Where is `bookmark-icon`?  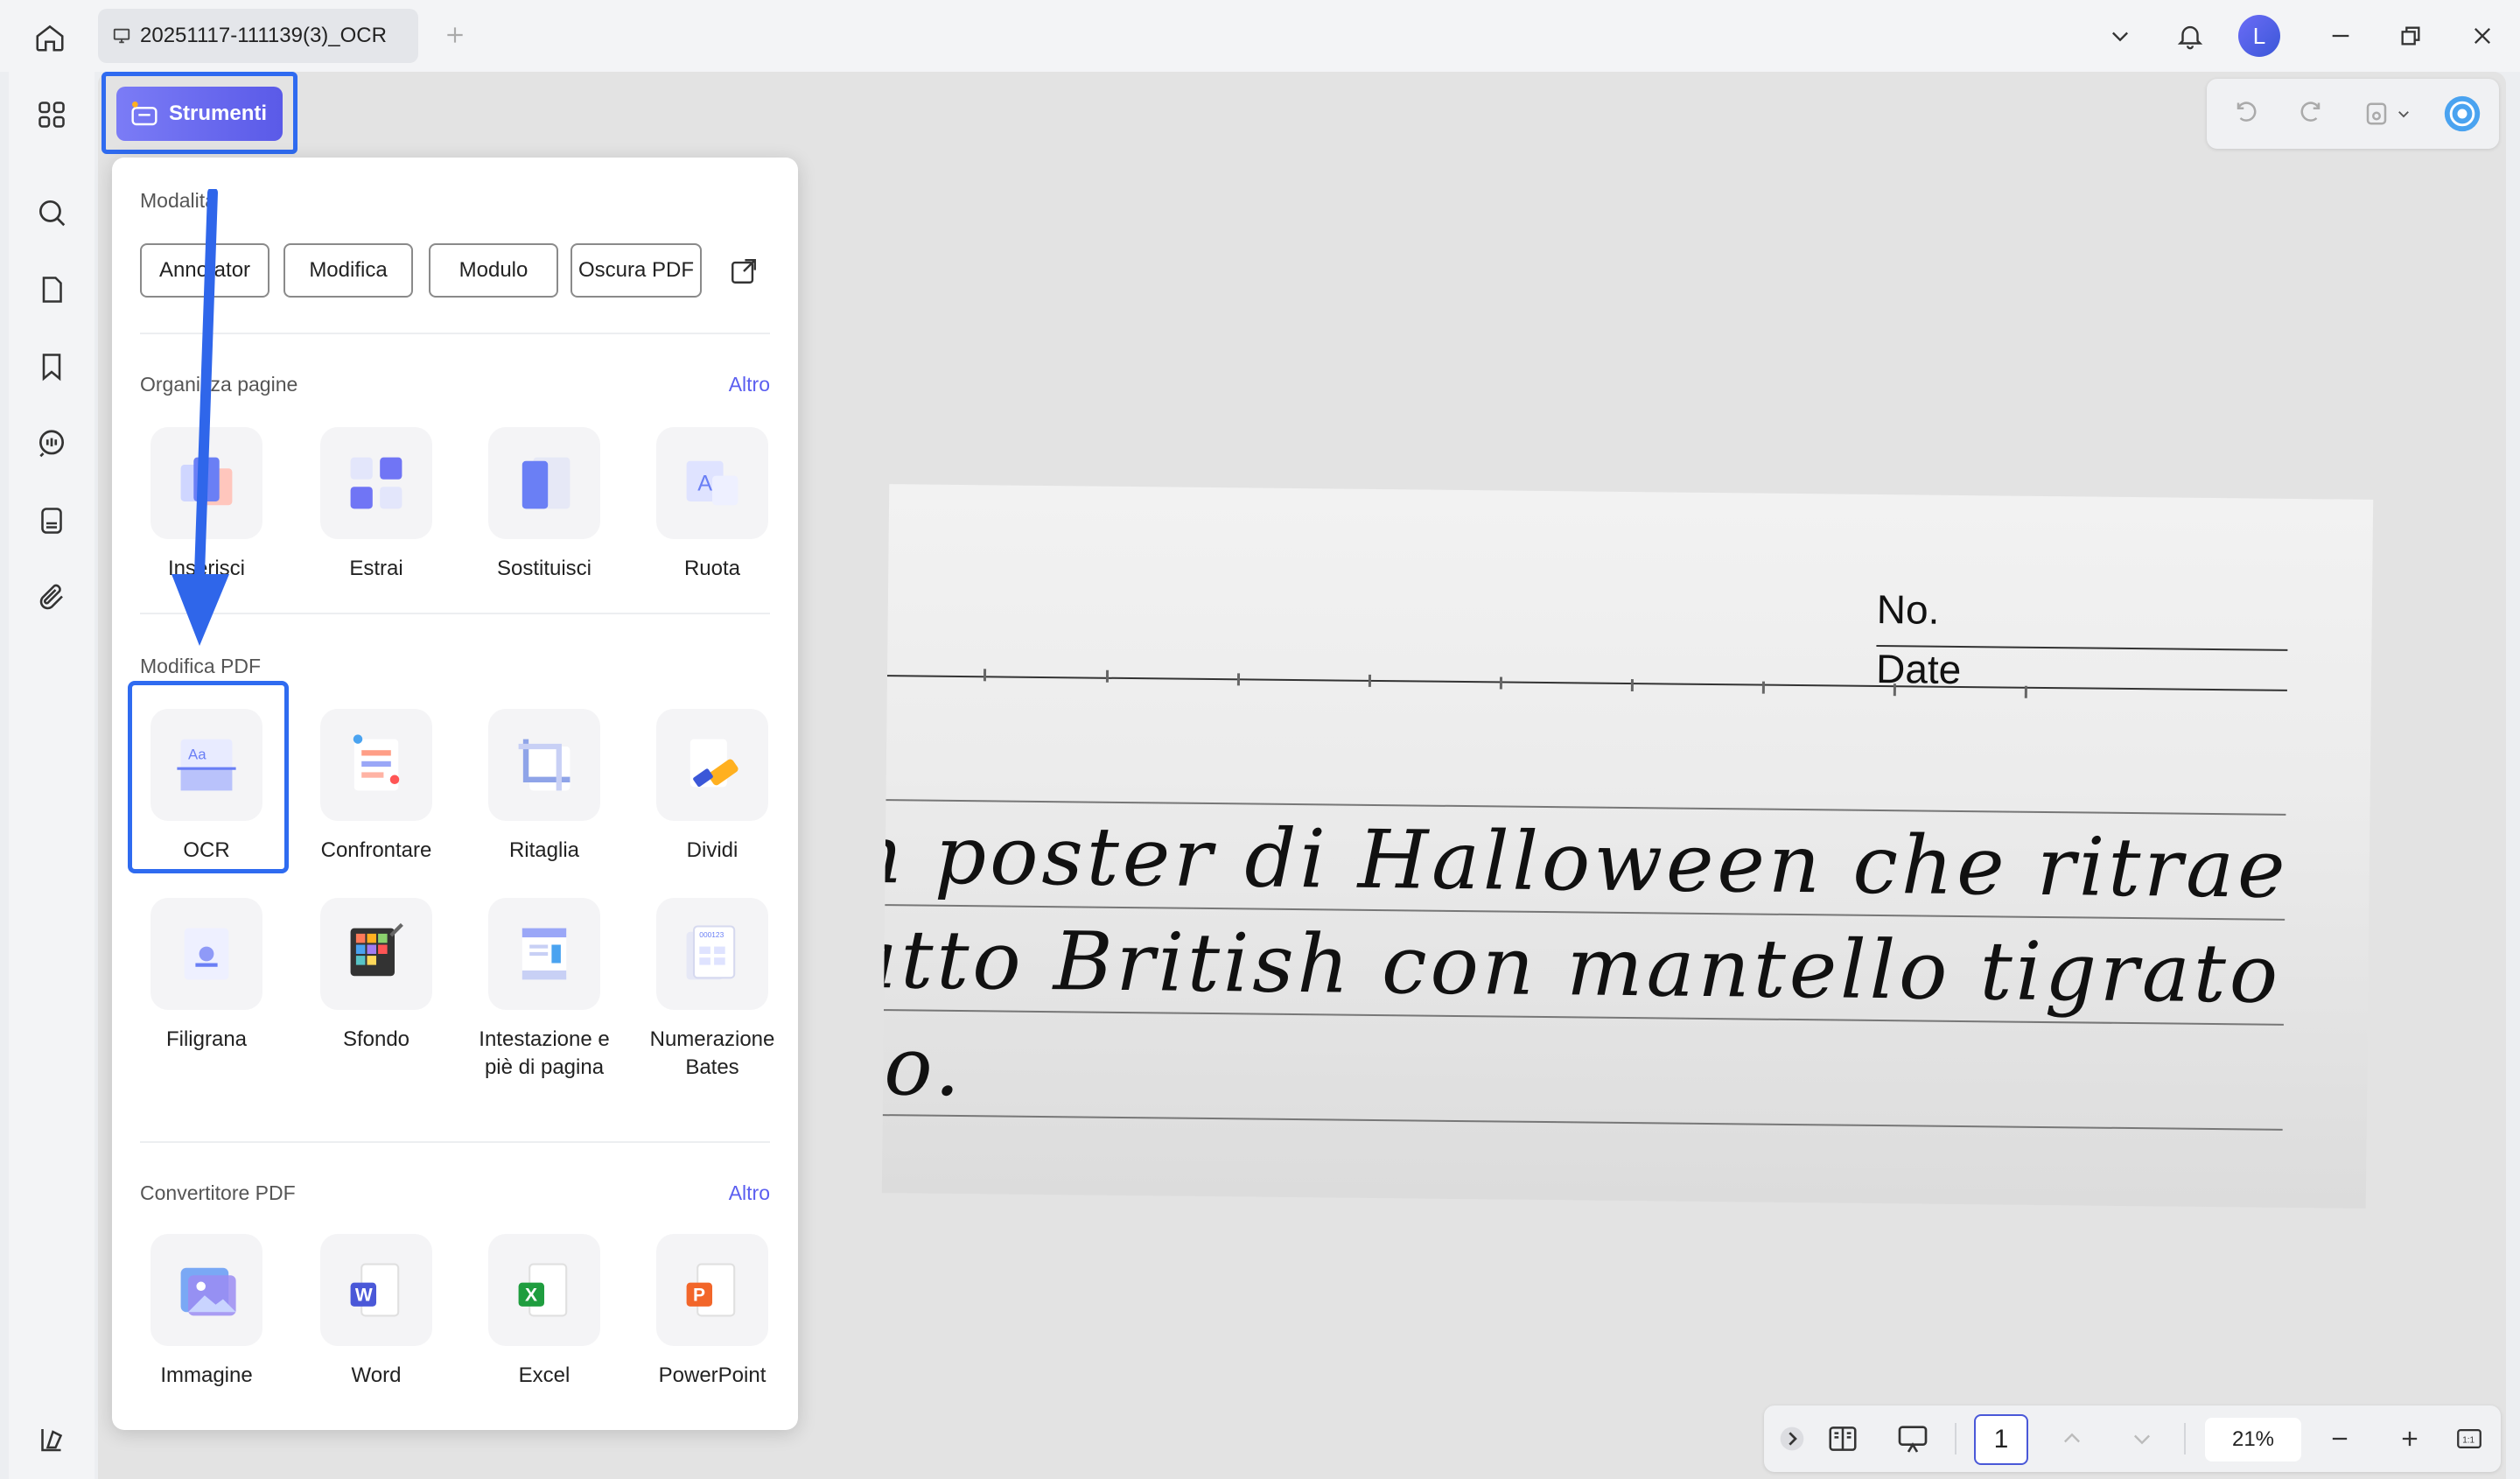
bookmark-icon is located at coordinates (51, 367).